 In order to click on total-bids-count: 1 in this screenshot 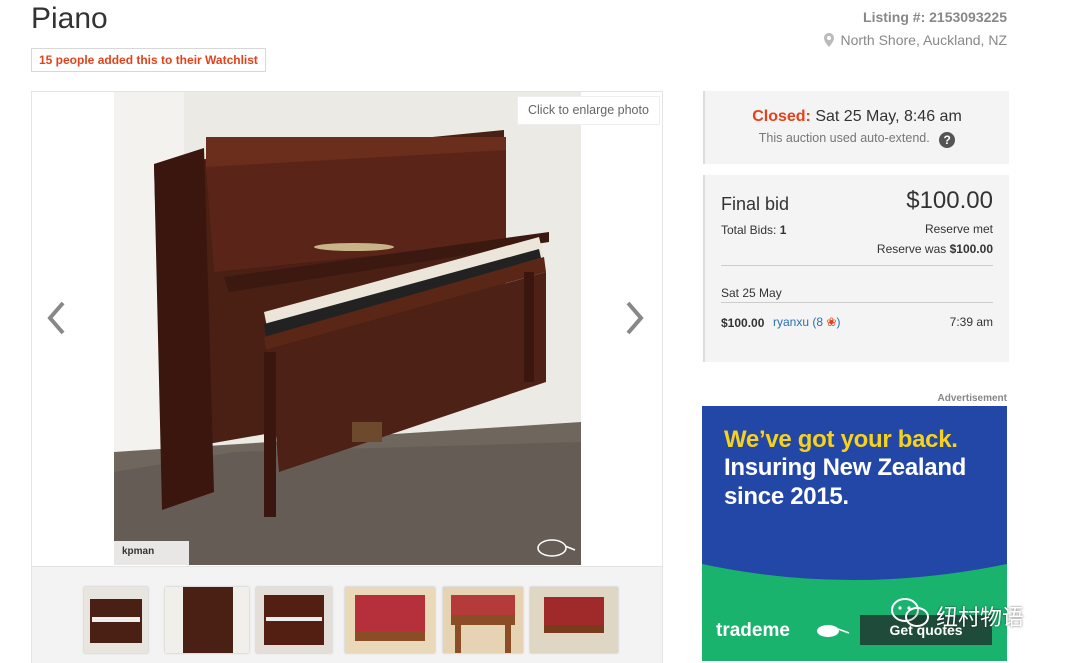, I will do `click(783, 230)`.